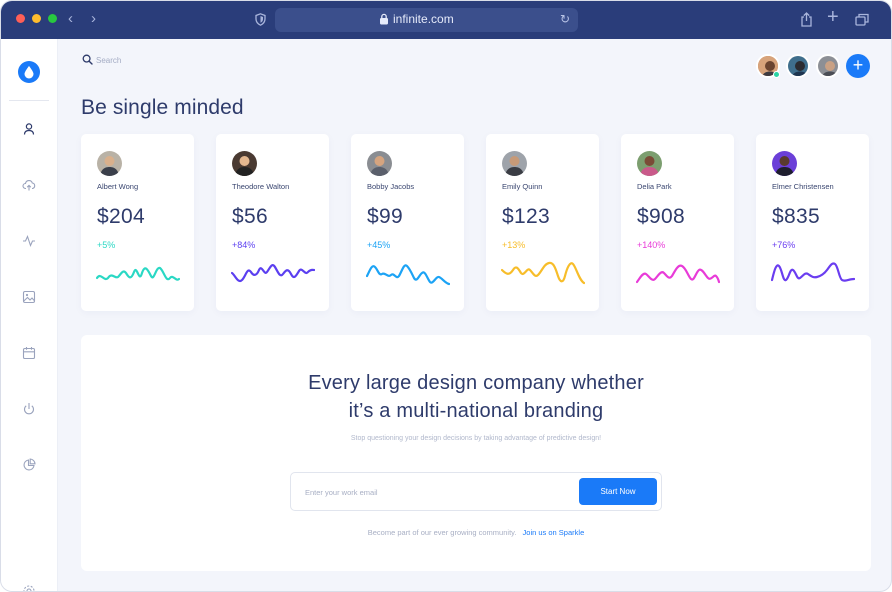  Describe the element at coordinates (29, 409) in the screenshot. I see `power-icon` at that location.